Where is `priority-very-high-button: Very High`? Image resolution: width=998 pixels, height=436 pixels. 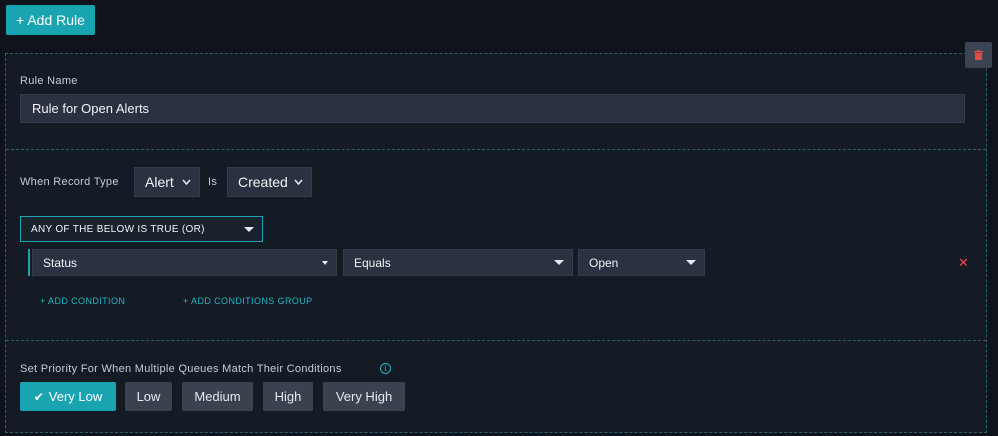
priority-very-high-button: Very High is located at coordinates (364, 396).